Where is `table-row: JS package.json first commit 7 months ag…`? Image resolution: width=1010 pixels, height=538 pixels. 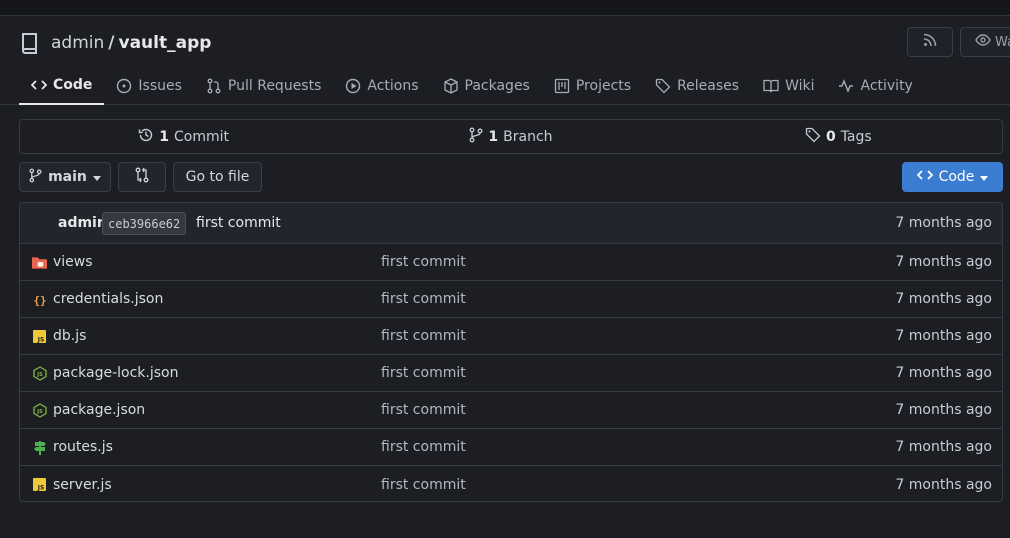 table-row: JS package.json first commit 7 months ag… is located at coordinates (511, 410).